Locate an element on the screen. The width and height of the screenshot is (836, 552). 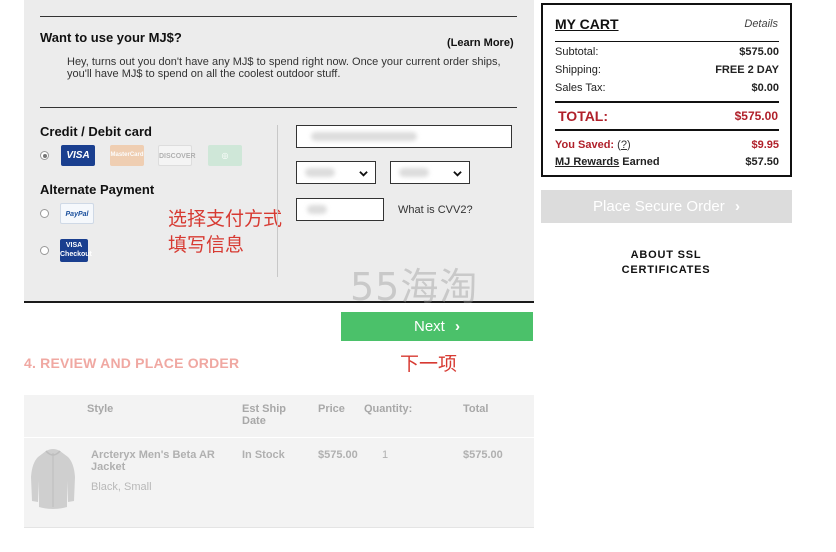
product-name: Arcteryx Men's Beta AR Jacket is located at coordinates (161, 461).